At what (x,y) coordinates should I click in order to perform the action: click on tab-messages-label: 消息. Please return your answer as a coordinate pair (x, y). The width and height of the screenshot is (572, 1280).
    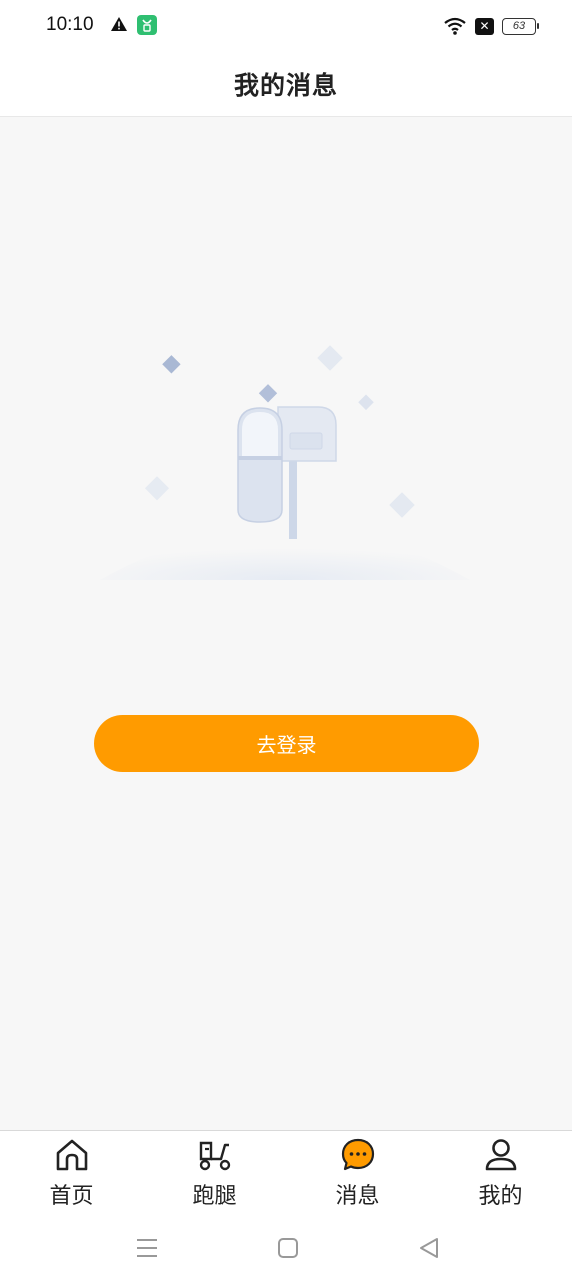
    Looking at the image, I should click on (357, 1196).